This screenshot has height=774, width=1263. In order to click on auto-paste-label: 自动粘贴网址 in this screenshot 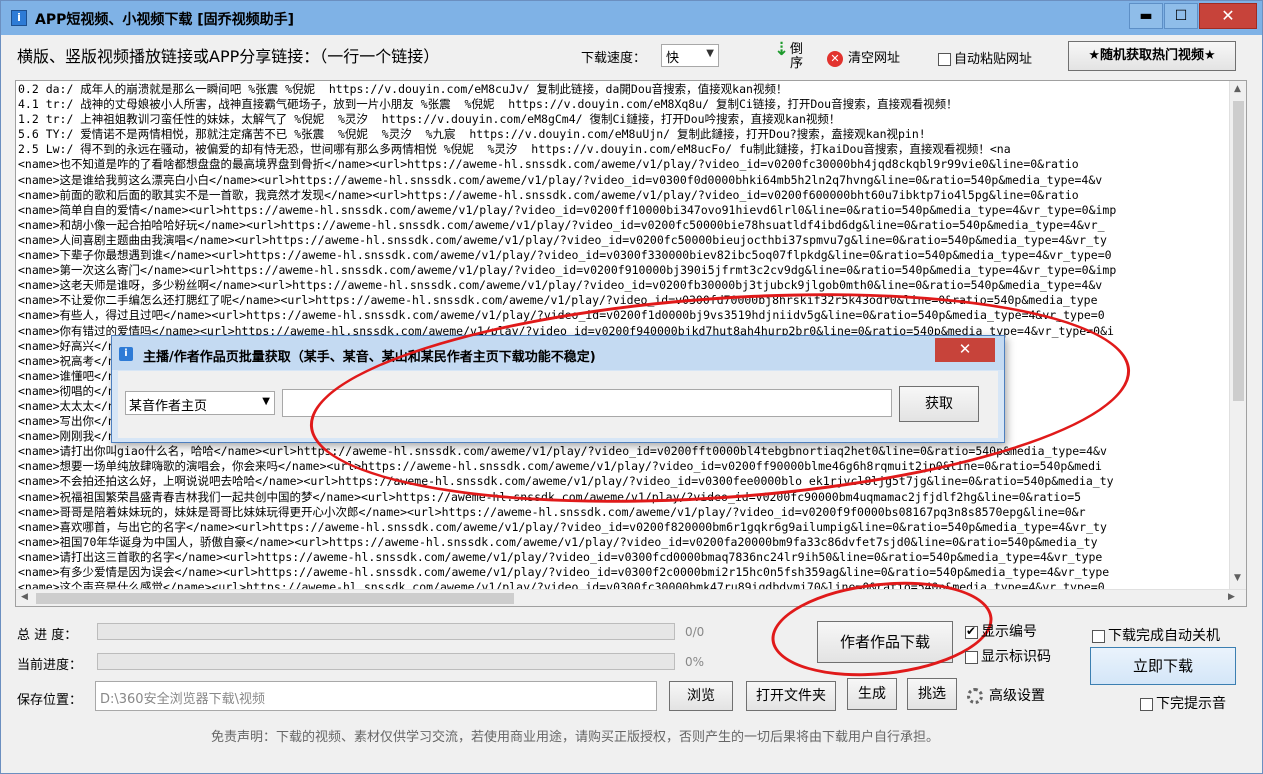, I will do `click(993, 59)`.